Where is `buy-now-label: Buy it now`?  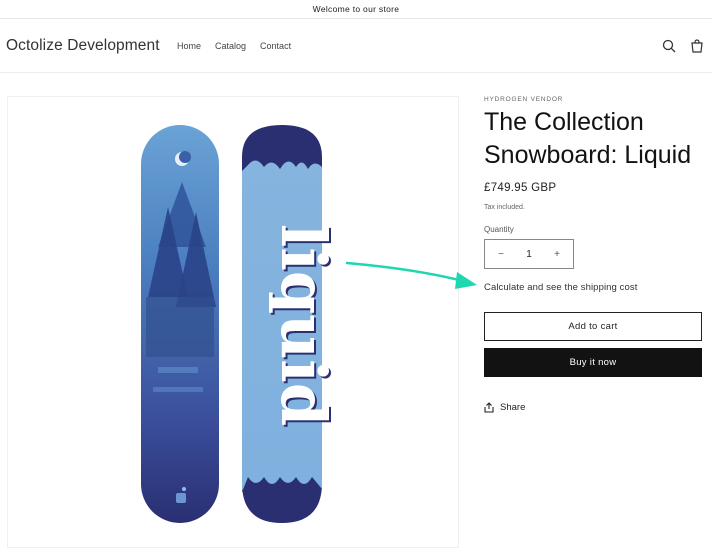
buy-now-label: Buy it now is located at coordinates (593, 362).